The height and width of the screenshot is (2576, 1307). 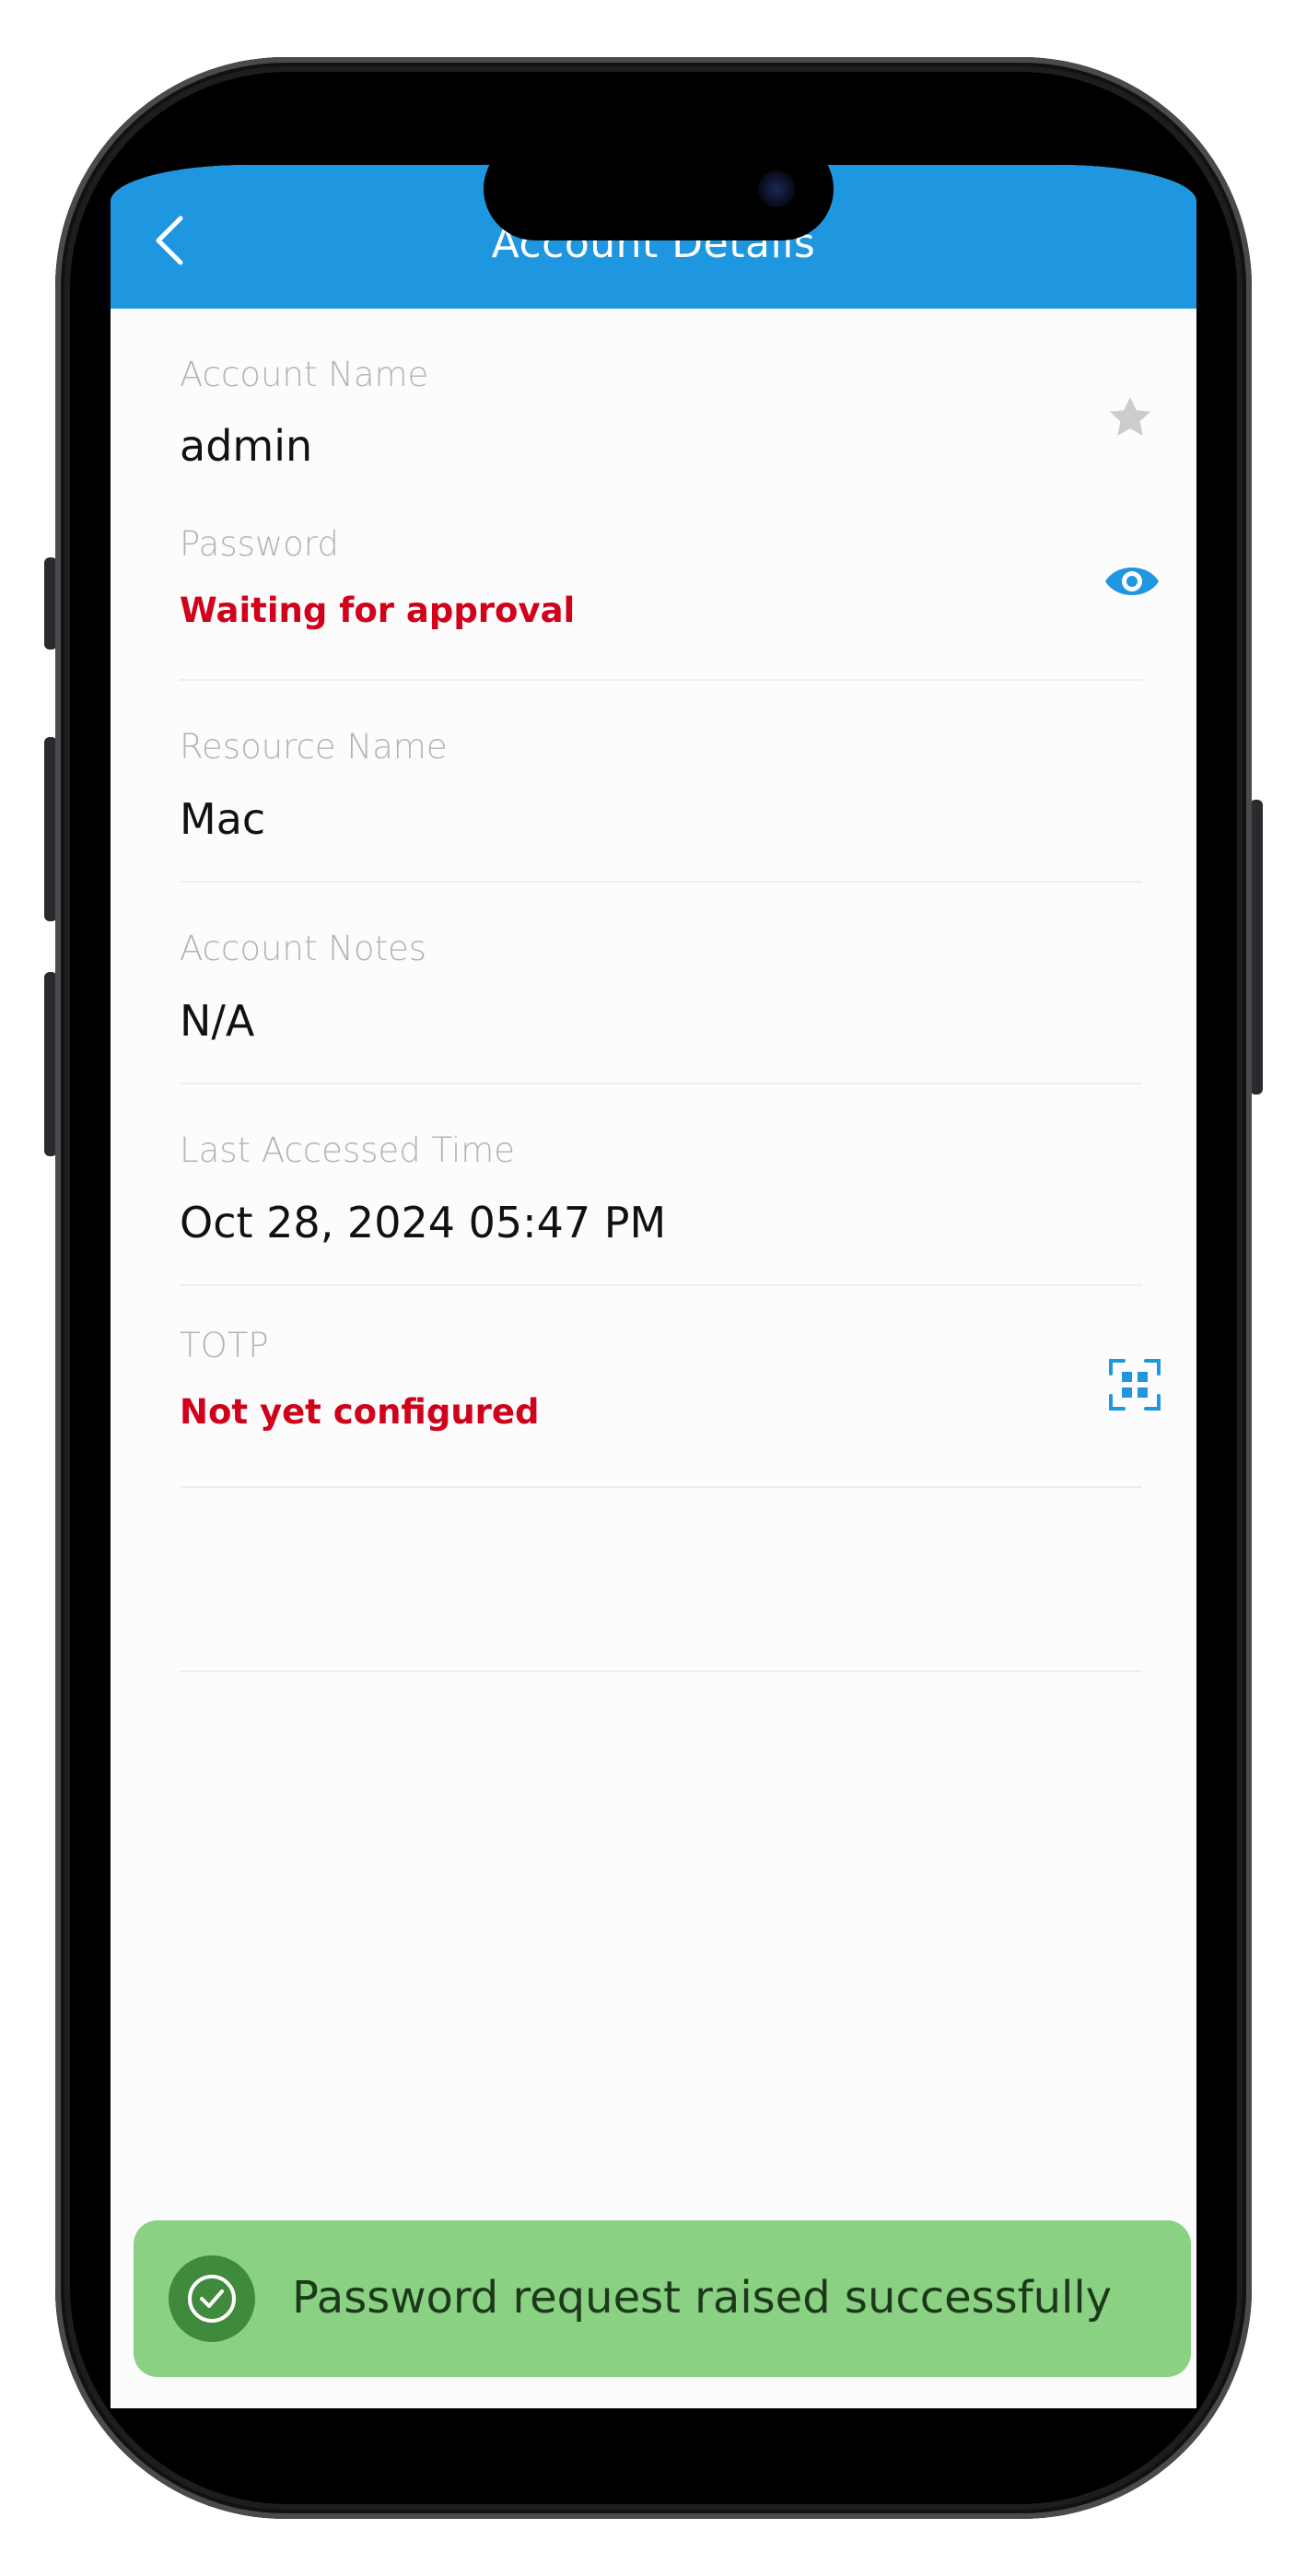 I want to click on account-notes-value: N/A, so click(x=218, y=1021).